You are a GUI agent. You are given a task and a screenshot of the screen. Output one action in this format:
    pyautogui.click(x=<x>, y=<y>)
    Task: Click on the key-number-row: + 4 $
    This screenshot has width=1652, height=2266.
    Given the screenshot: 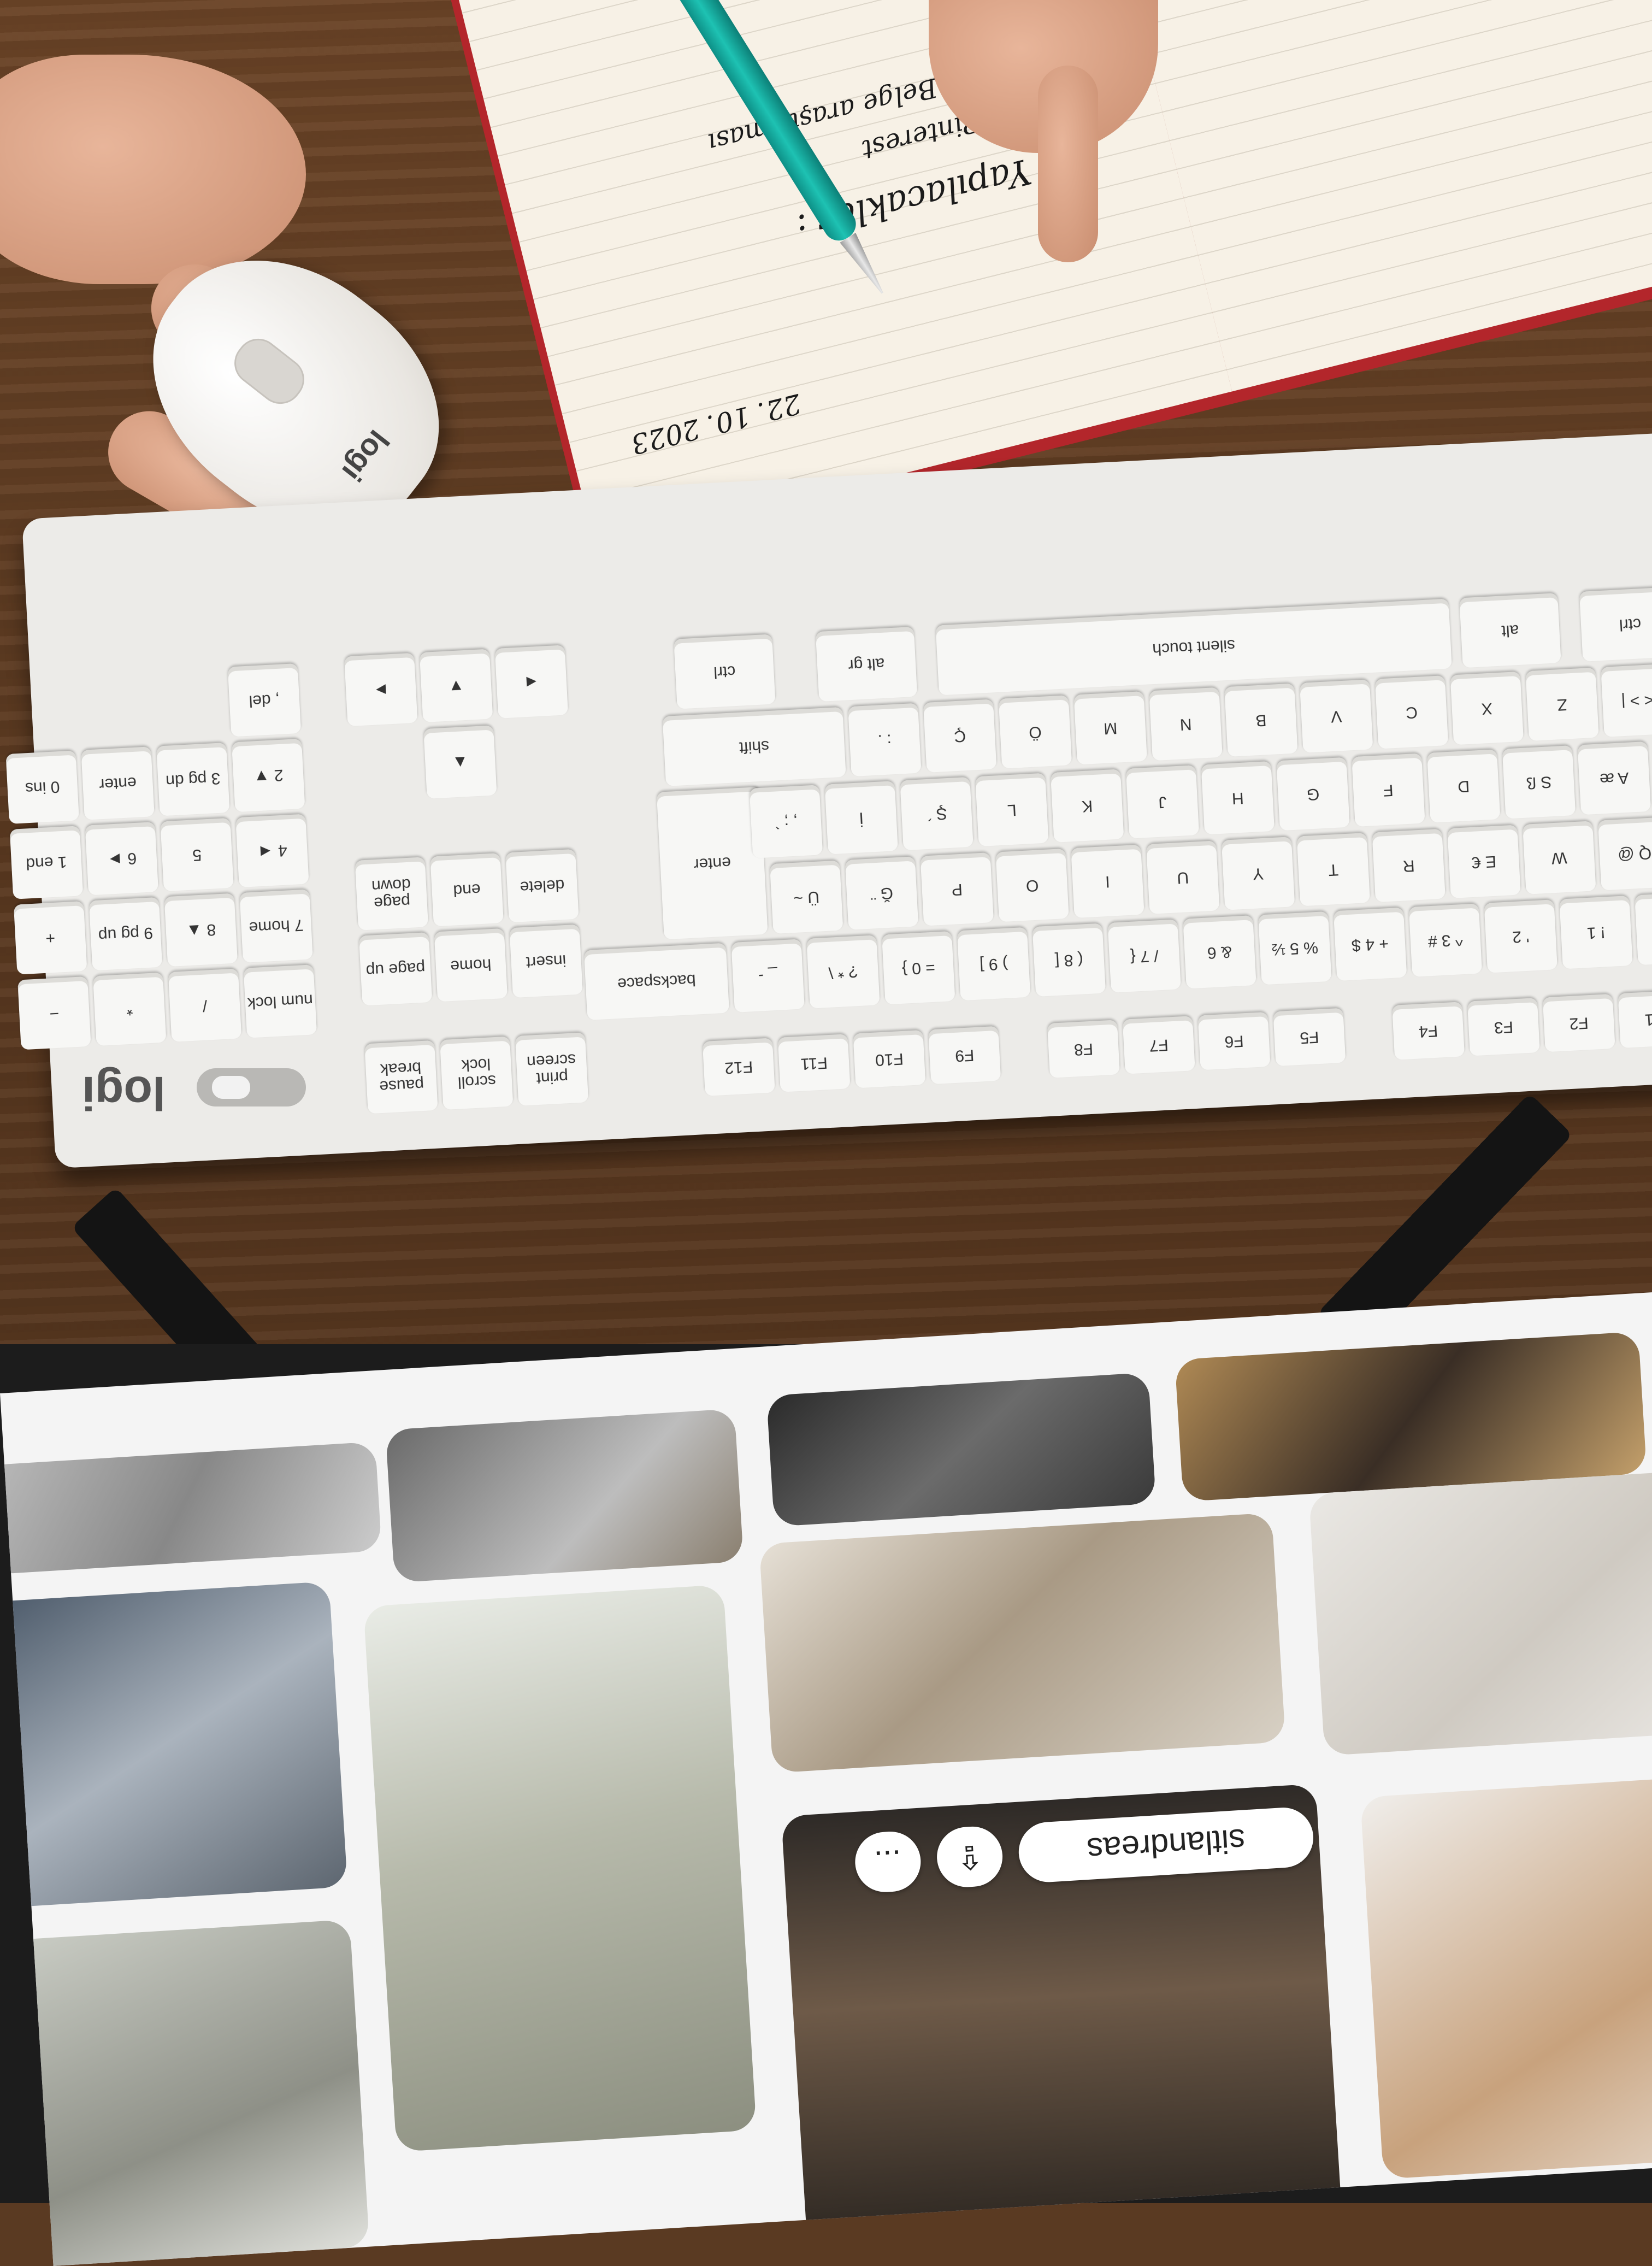 What is the action you would take?
    pyautogui.click(x=1370, y=944)
    